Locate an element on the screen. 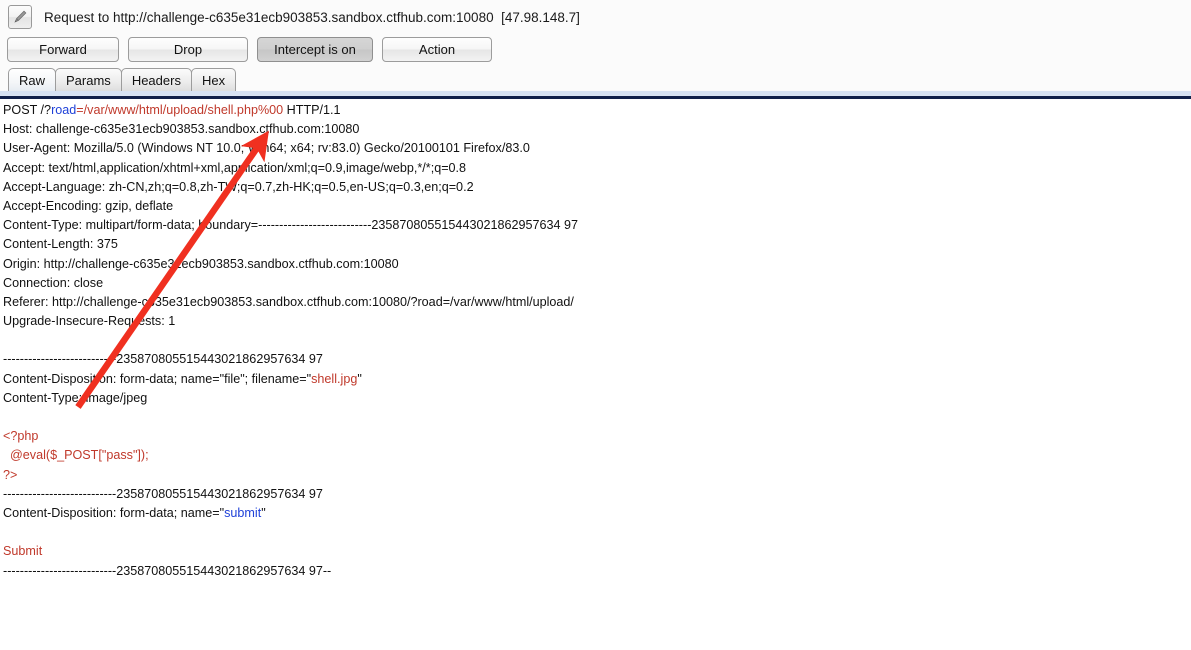 This screenshot has height=650, width=1191. part-submit-disposition-seg-0: Content-Disposition: form-data; name=" is located at coordinates (114, 512).